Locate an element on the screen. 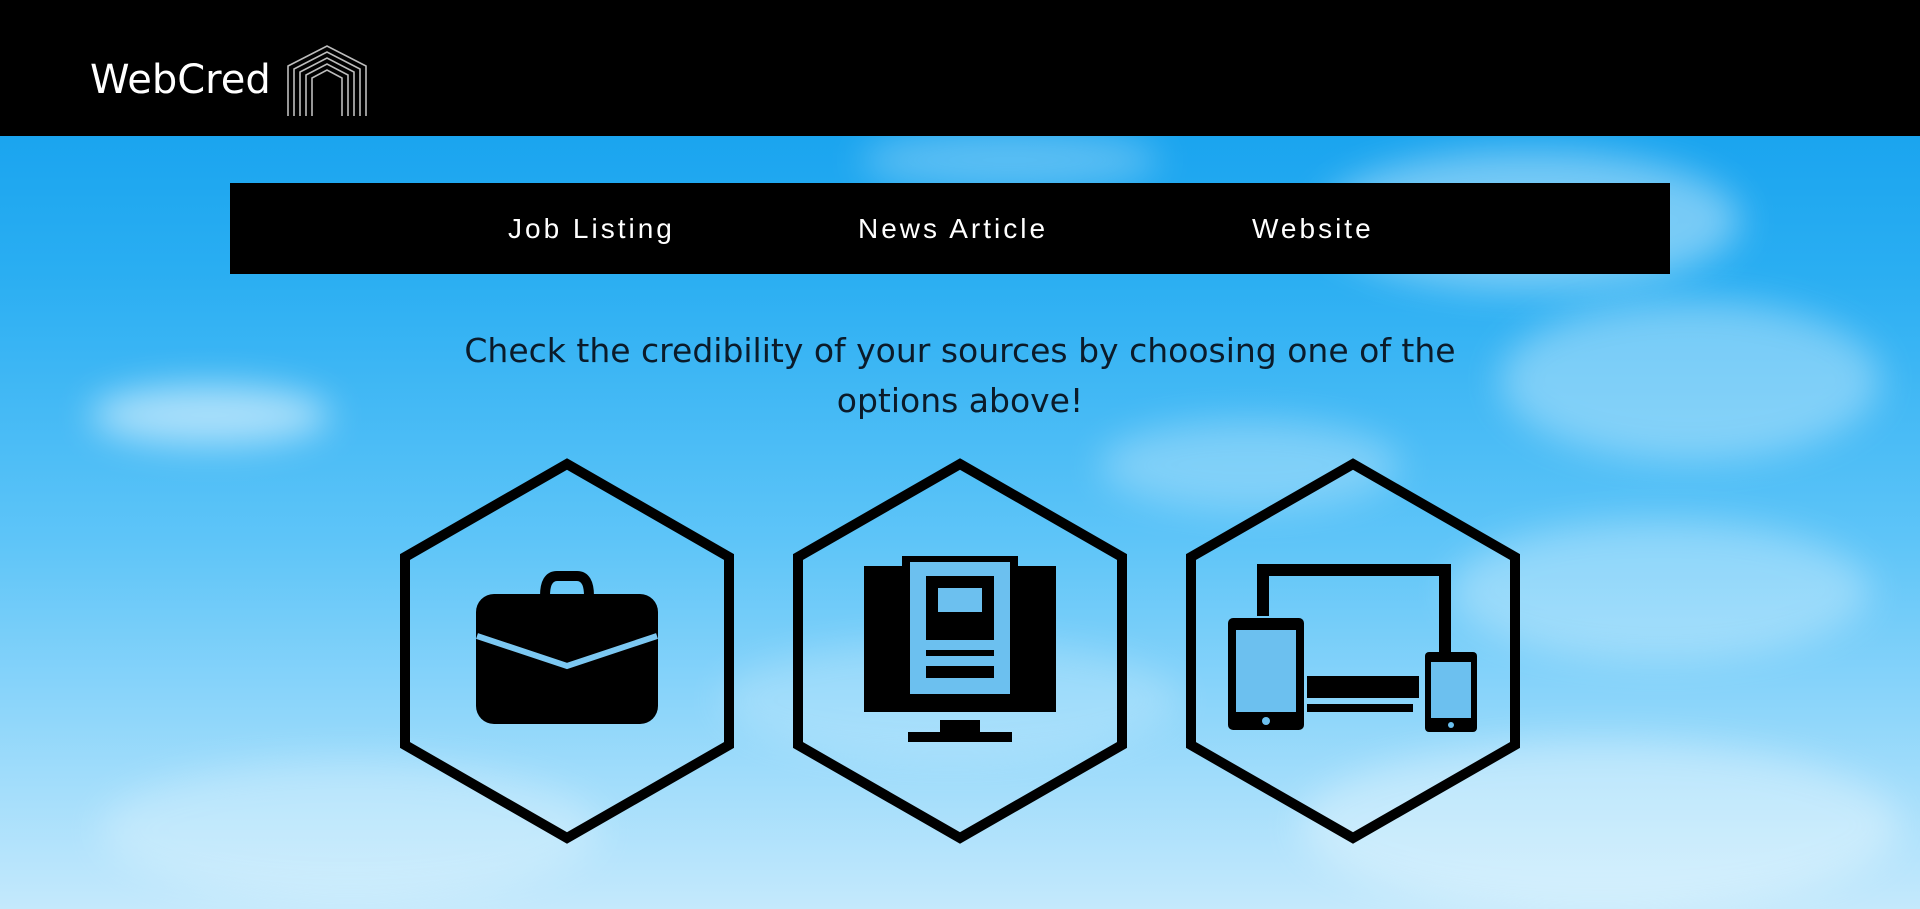 Image resolution: width=1920 pixels, height=909 pixels. job-listing-option is located at coordinates (567, 651).